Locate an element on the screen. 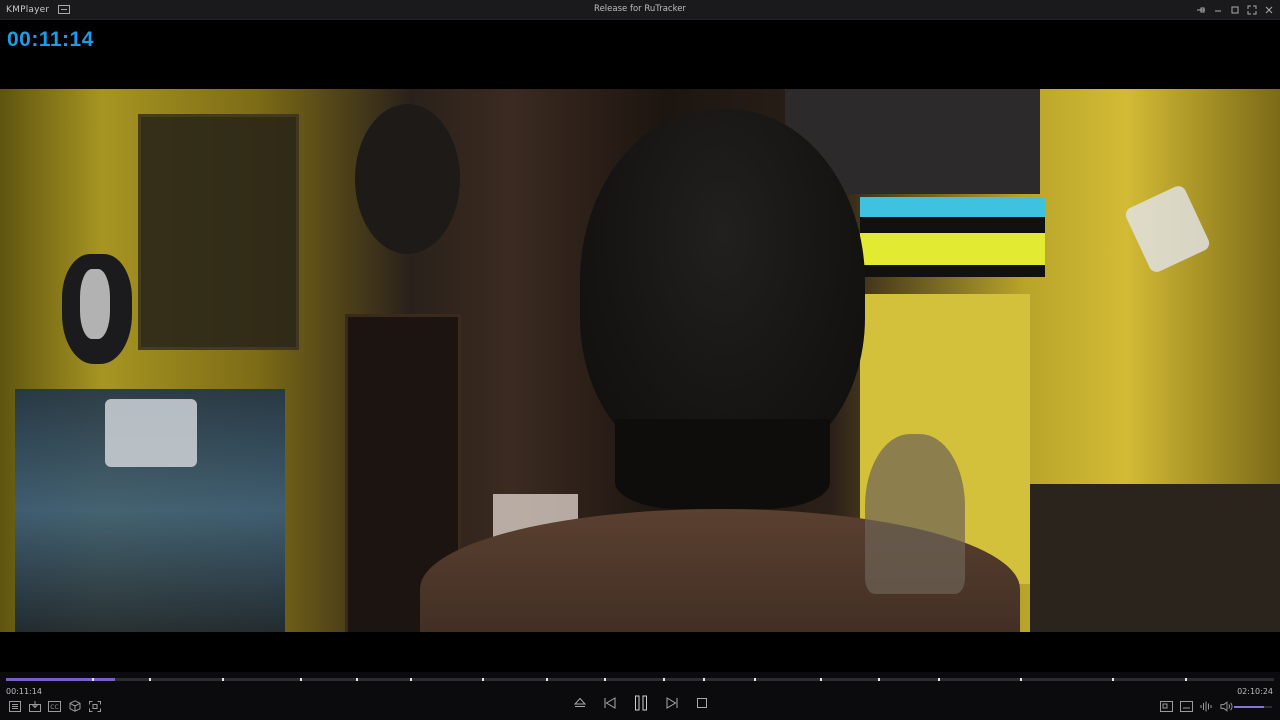  video-settings-icon is located at coordinates (1166, 706).